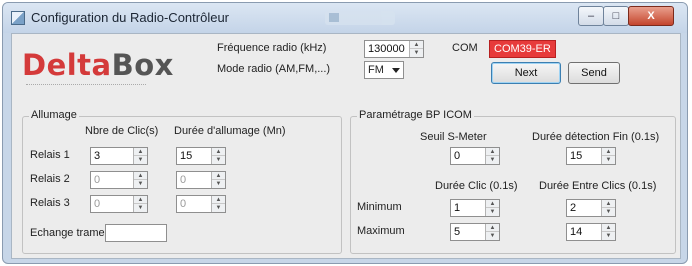  Describe the element at coordinates (50, 179) in the screenshot. I see `relais-2-label: Relais 2` at that location.